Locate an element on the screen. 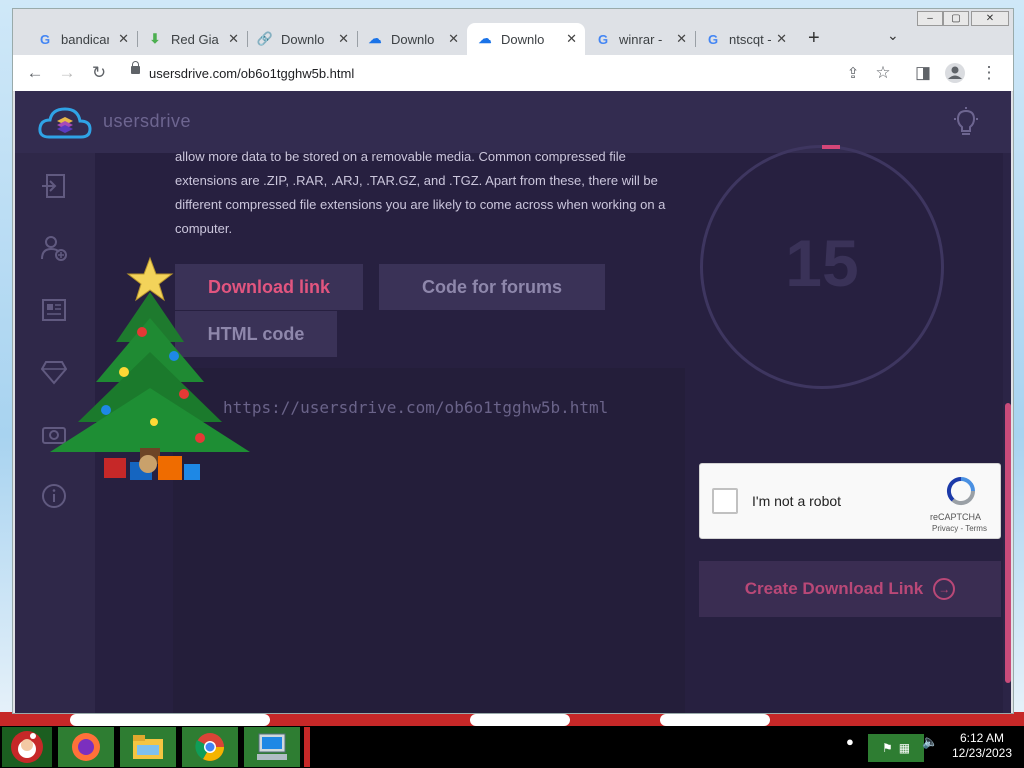 The width and height of the screenshot is (1024, 768). recaptcha-logo-icon is located at coordinates (961, 491).